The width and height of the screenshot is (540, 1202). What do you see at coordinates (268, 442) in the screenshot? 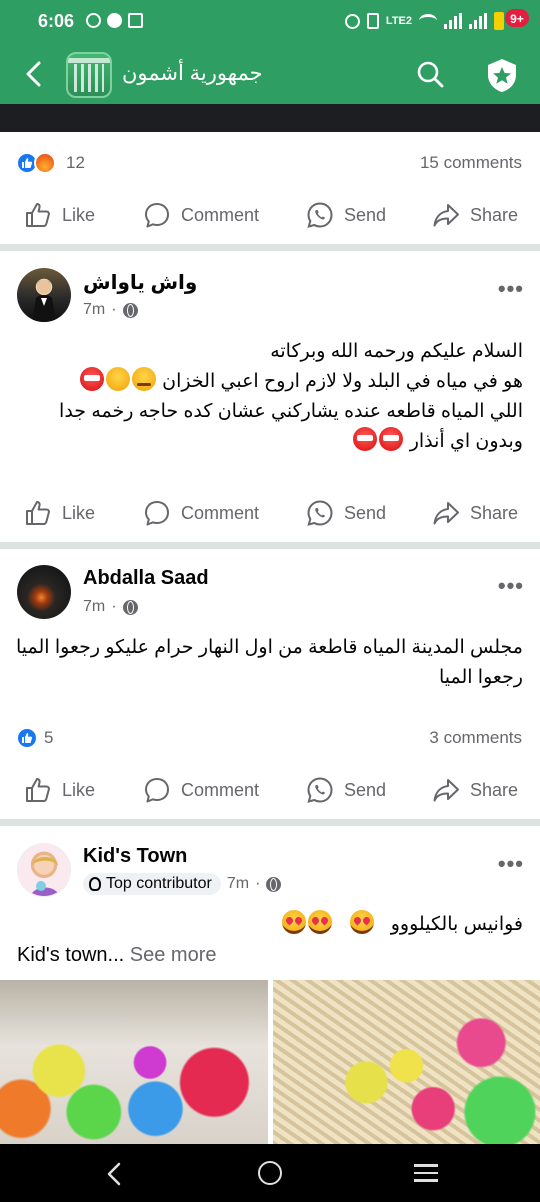
I see `post-line: وبدون اي أنذار` at bounding box center [268, 442].